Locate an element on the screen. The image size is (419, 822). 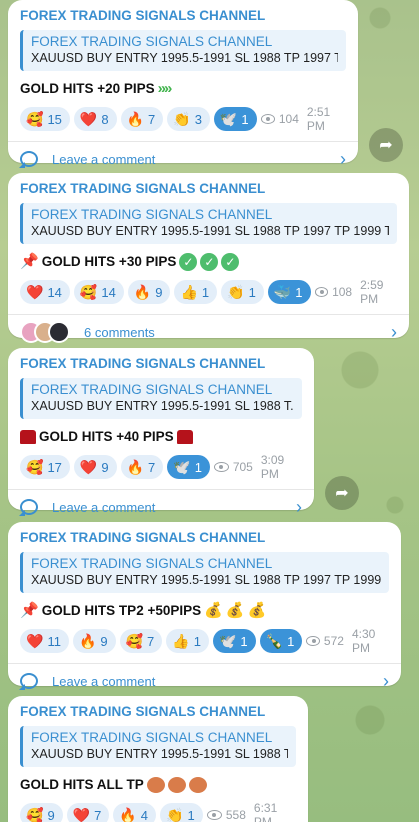
reaction-pill: 🥰 9 is located at coordinates (41, 812).